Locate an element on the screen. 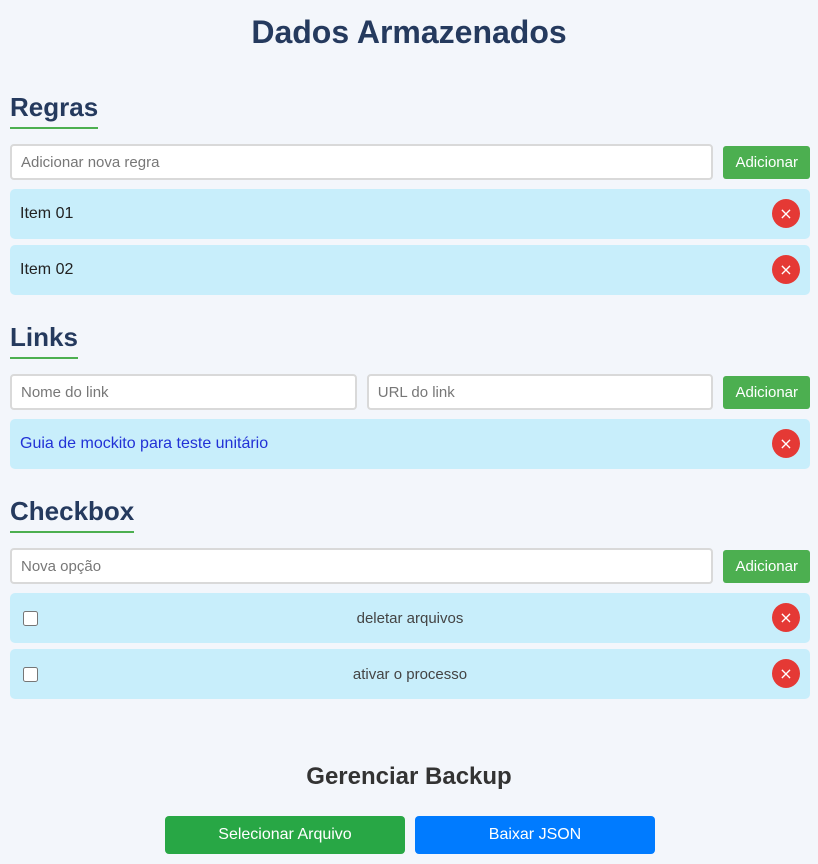 The height and width of the screenshot is (864, 818). add-rule-button: Adicionar is located at coordinates (766, 162).